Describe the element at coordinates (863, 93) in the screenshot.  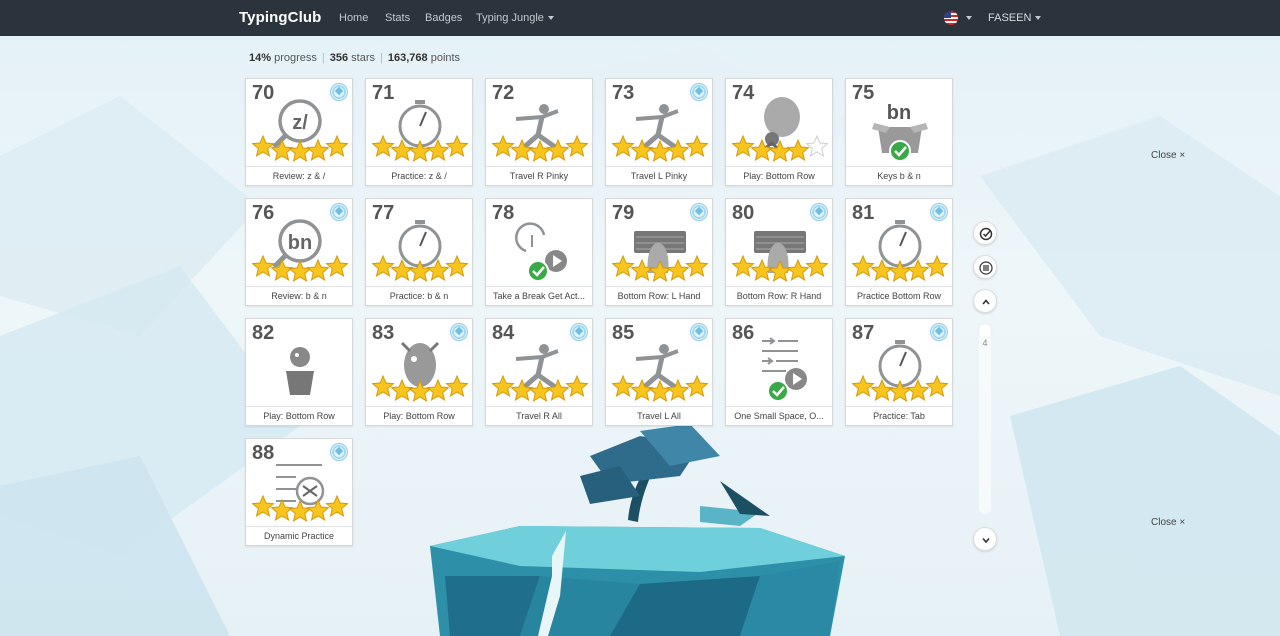
I see `lesson-number: 75` at that location.